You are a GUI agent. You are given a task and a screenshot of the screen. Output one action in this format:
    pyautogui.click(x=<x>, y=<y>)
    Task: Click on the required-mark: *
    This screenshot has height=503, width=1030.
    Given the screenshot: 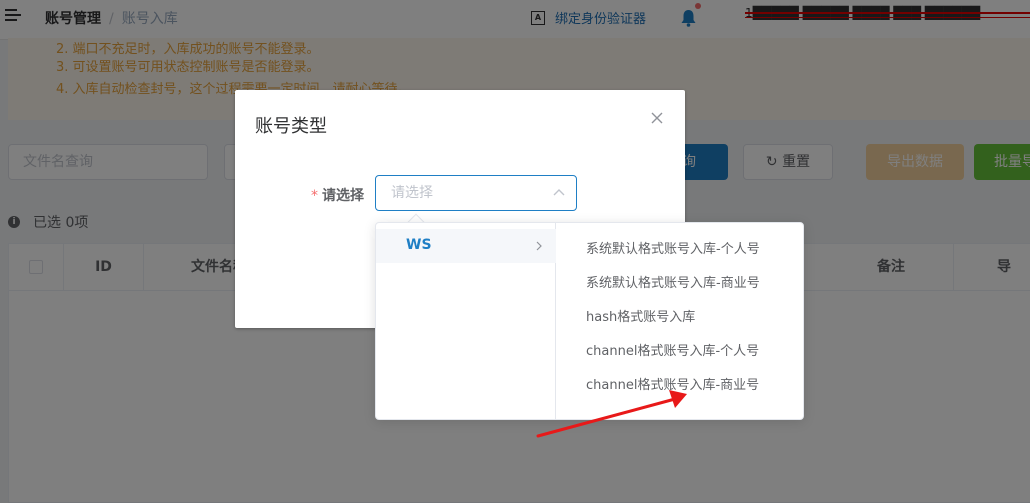 What is the action you would take?
    pyautogui.click(x=314, y=196)
    